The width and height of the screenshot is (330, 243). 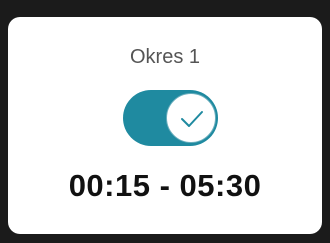 I want to click on checkmark-icon, so click(x=192, y=119).